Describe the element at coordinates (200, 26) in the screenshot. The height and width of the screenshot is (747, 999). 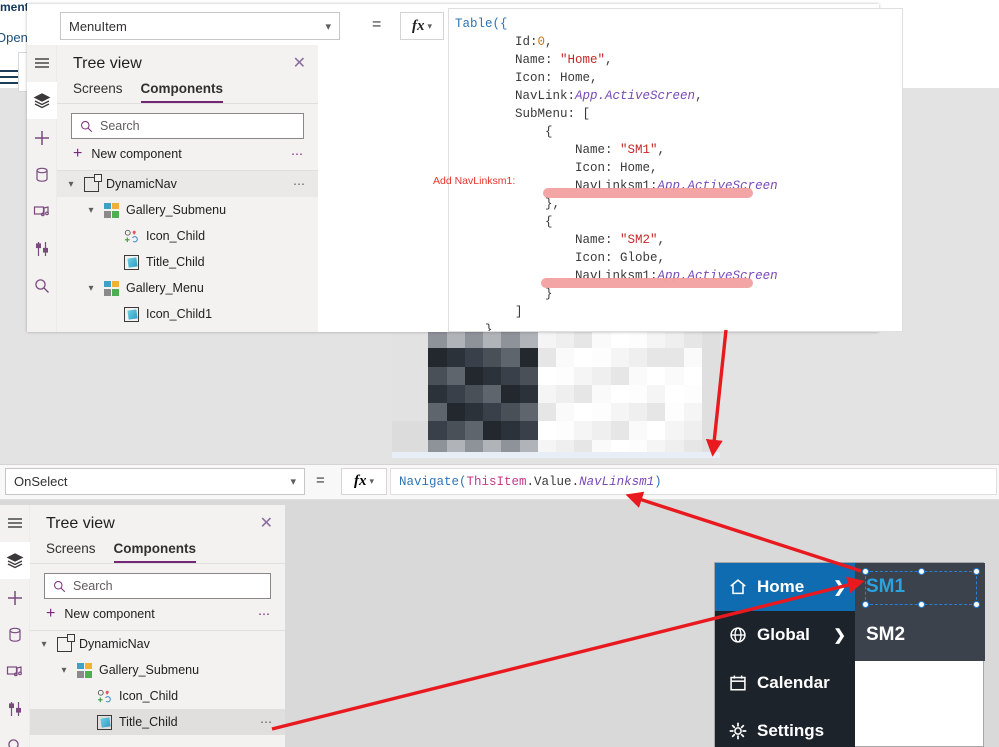
I see `property-selector-top: MenuItem ▾` at that location.